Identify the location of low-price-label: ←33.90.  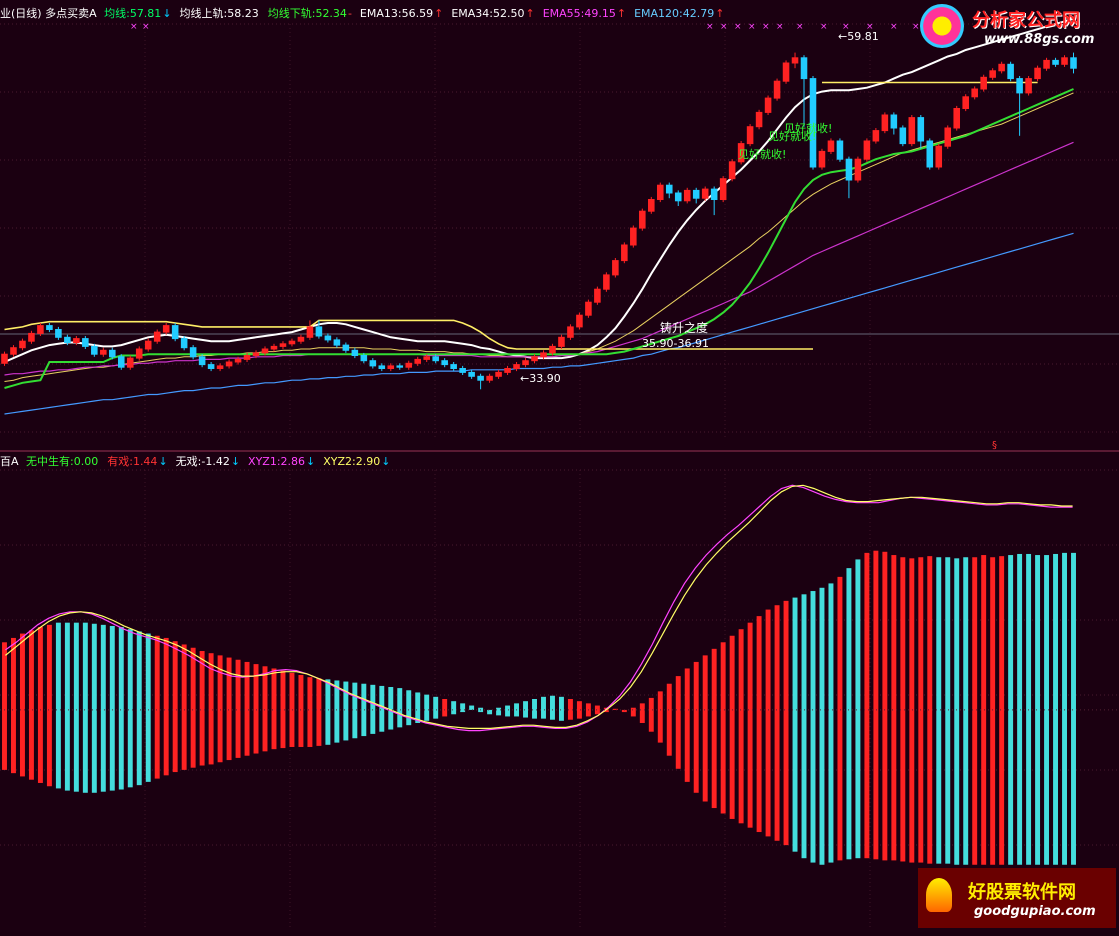
(540, 378).